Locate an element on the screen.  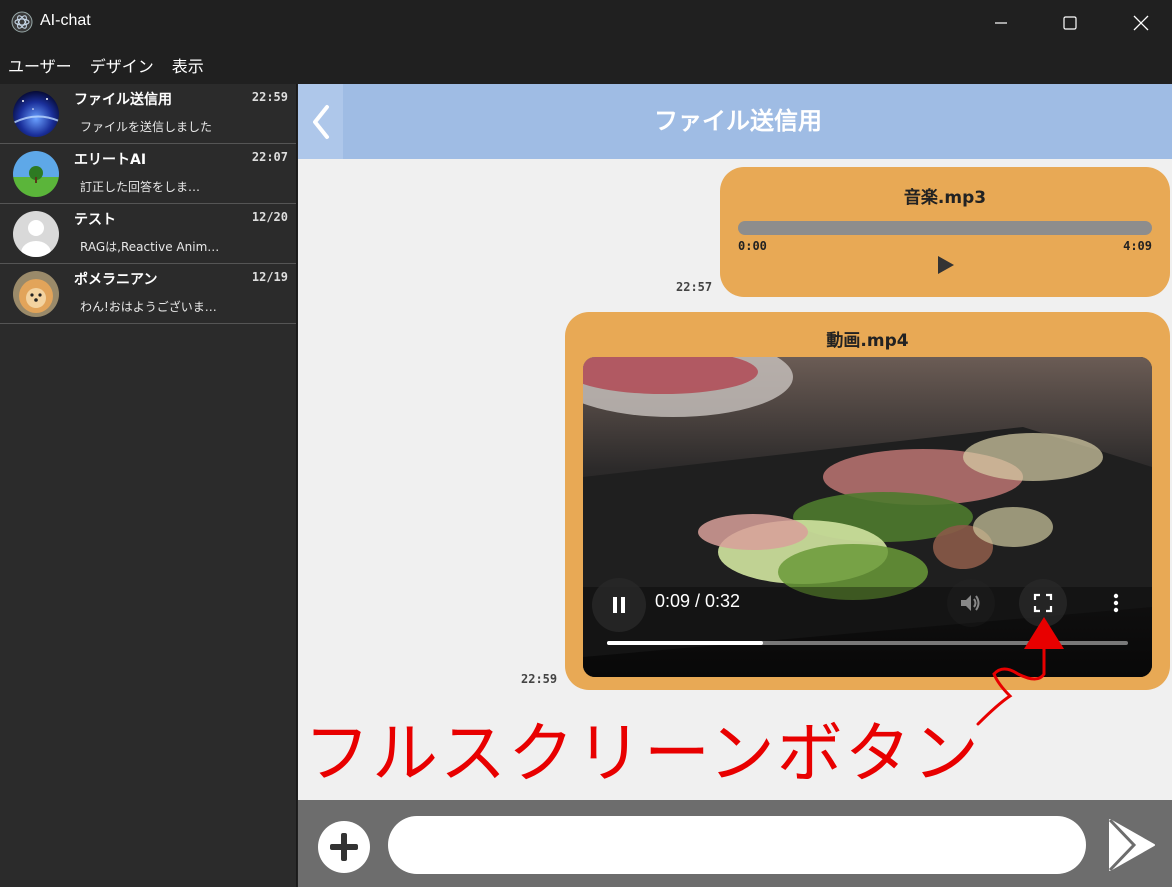
add-attachment-button is located at coordinates (344, 847).